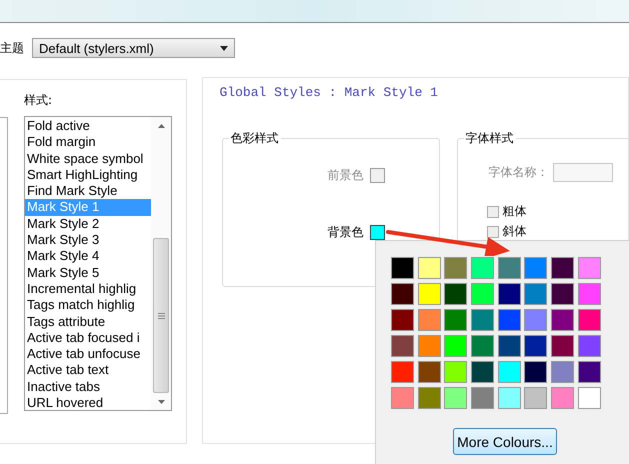 The height and width of the screenshot is (464, 629). I want to click on scroll-up-icon, so click(161, 126).